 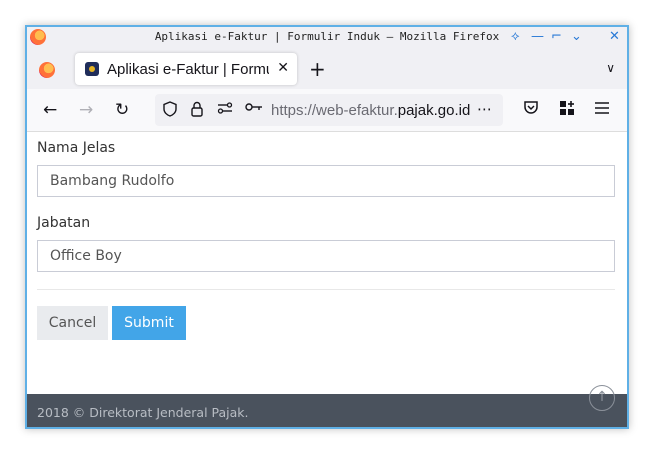 What do you see at coordinates (602, 109) in the screenshot?
I see `hamburger-menu-icon` at bounding box center [602, 109].